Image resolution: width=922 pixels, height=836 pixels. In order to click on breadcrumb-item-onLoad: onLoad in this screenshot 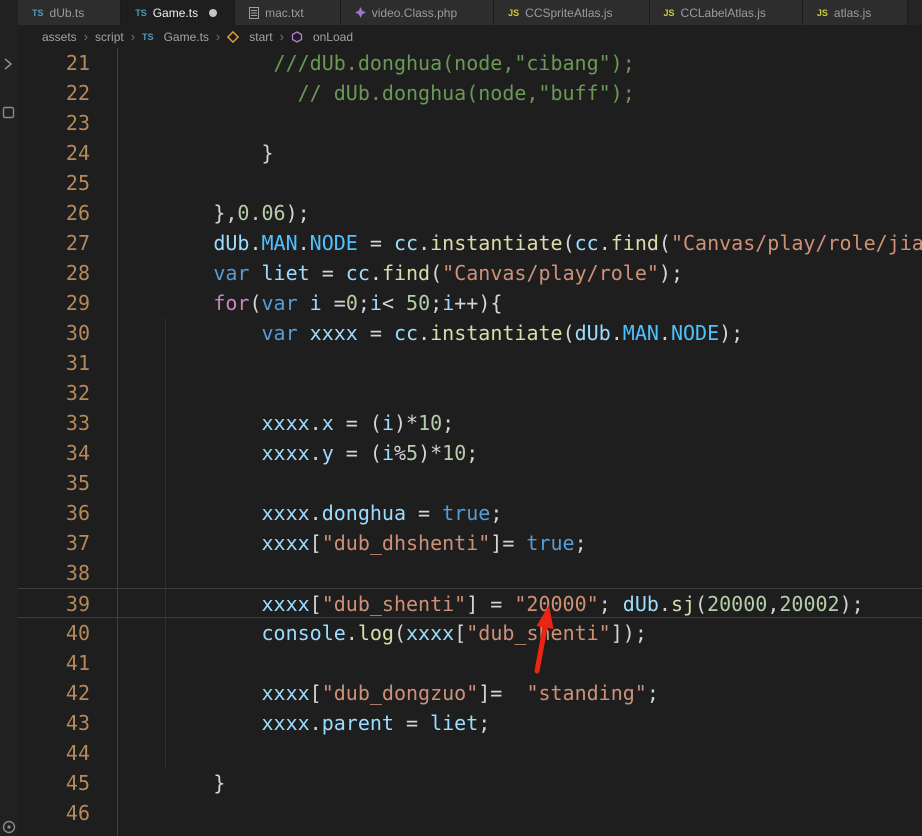, I will do `click(322, 37)`.